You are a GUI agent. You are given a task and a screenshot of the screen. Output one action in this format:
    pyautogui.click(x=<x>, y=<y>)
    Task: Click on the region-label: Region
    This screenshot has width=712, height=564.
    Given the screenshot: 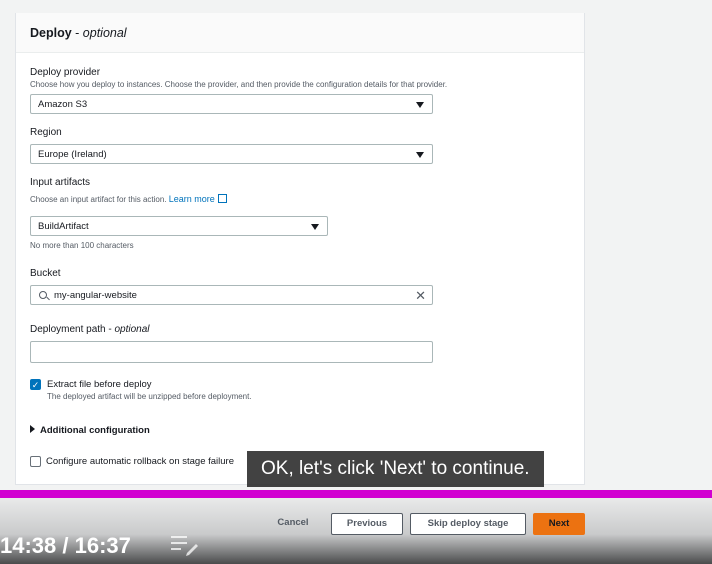 What is the action you would take?
    pyautogui.click(x=46, y=132)
    